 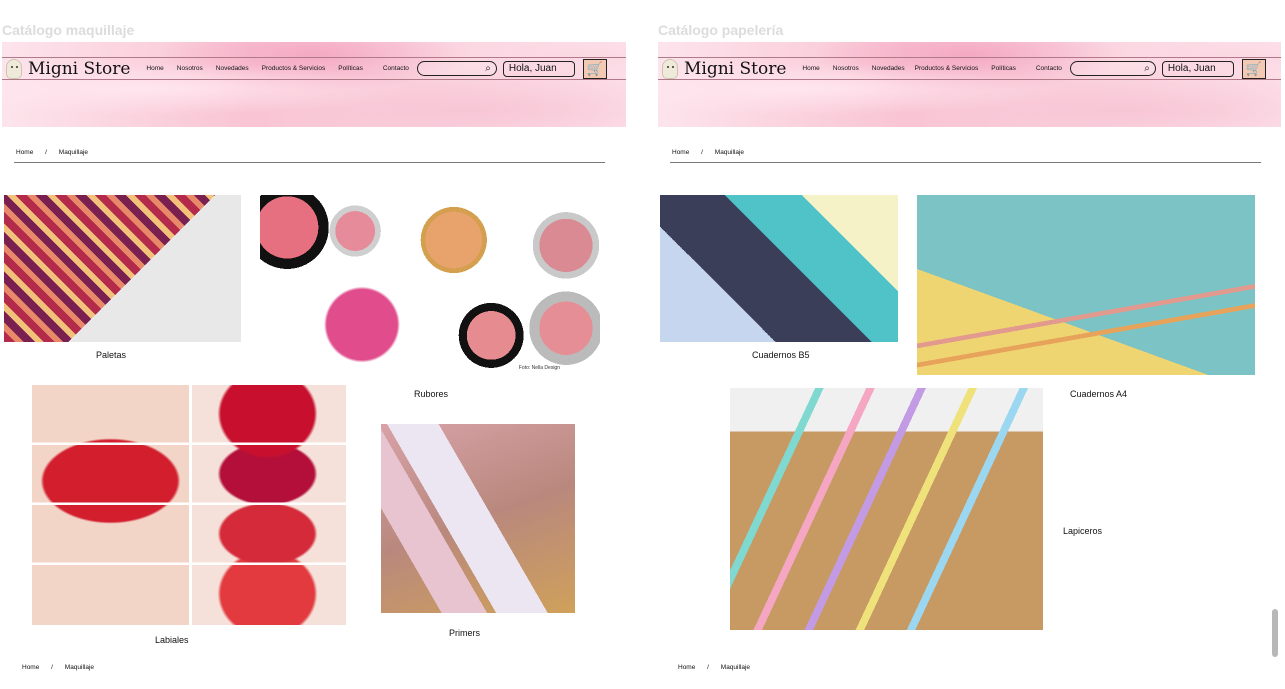 I want to click on catalog-title: Catálogo maquillaje, so click(x=68, y=30).